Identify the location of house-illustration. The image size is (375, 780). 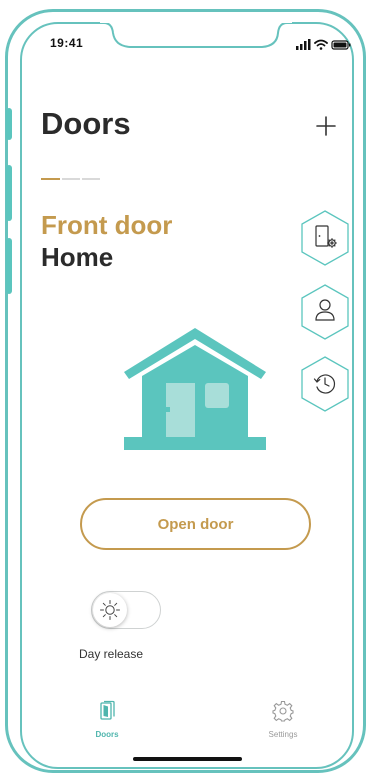
(195, 389).